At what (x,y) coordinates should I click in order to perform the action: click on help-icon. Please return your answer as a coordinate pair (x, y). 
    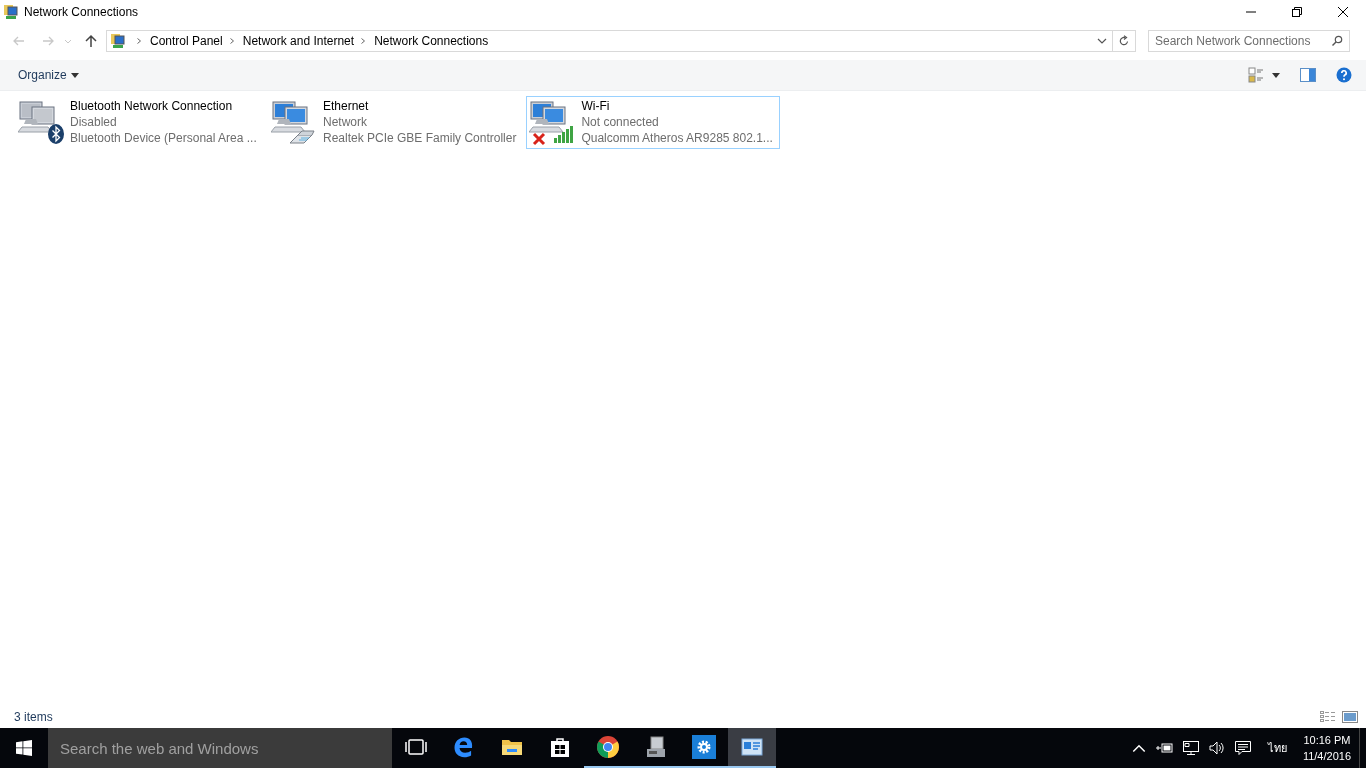
    Looking at the image, I should click on (1344, 75).